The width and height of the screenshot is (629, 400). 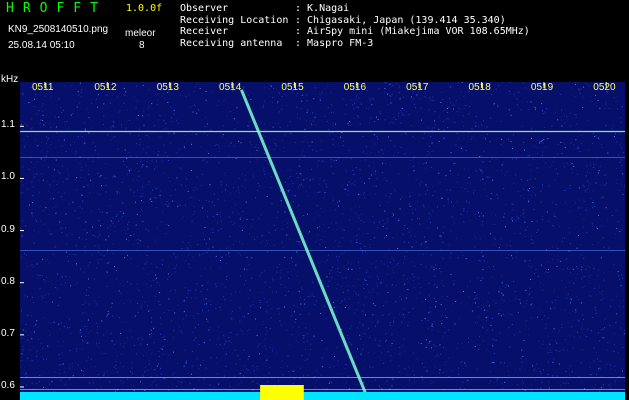 I want to click on x-tick-label: 0513, so click(x=167, y=87).